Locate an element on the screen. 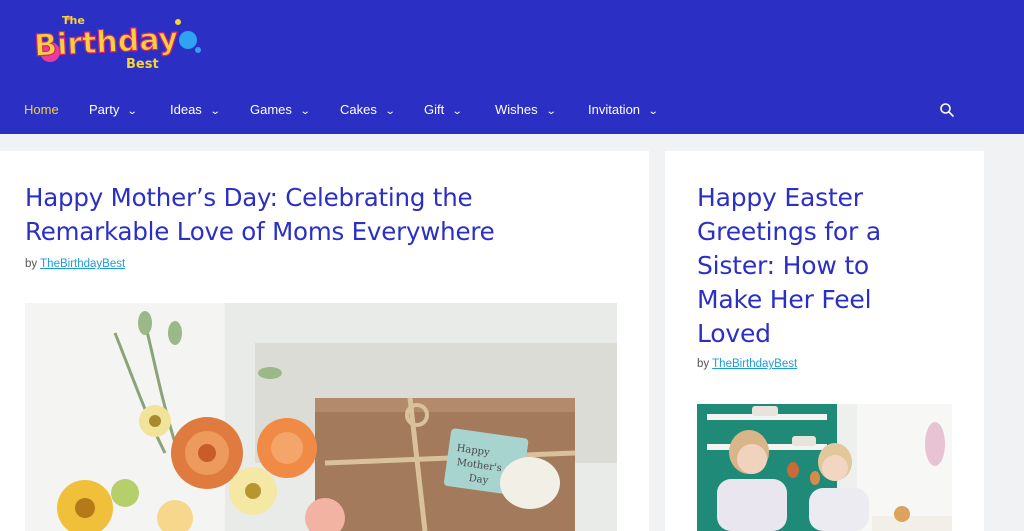  easter-sisters-photo is located at coordinates (824, 467).